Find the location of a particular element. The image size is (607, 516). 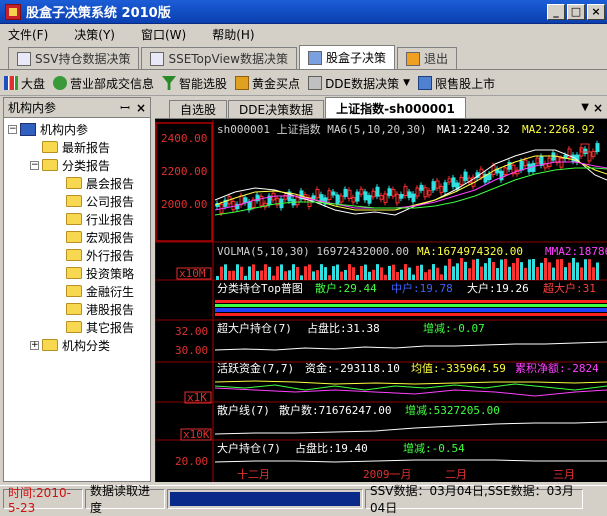

menu-help: 帮助(H) is located at coordinates (233, 34).